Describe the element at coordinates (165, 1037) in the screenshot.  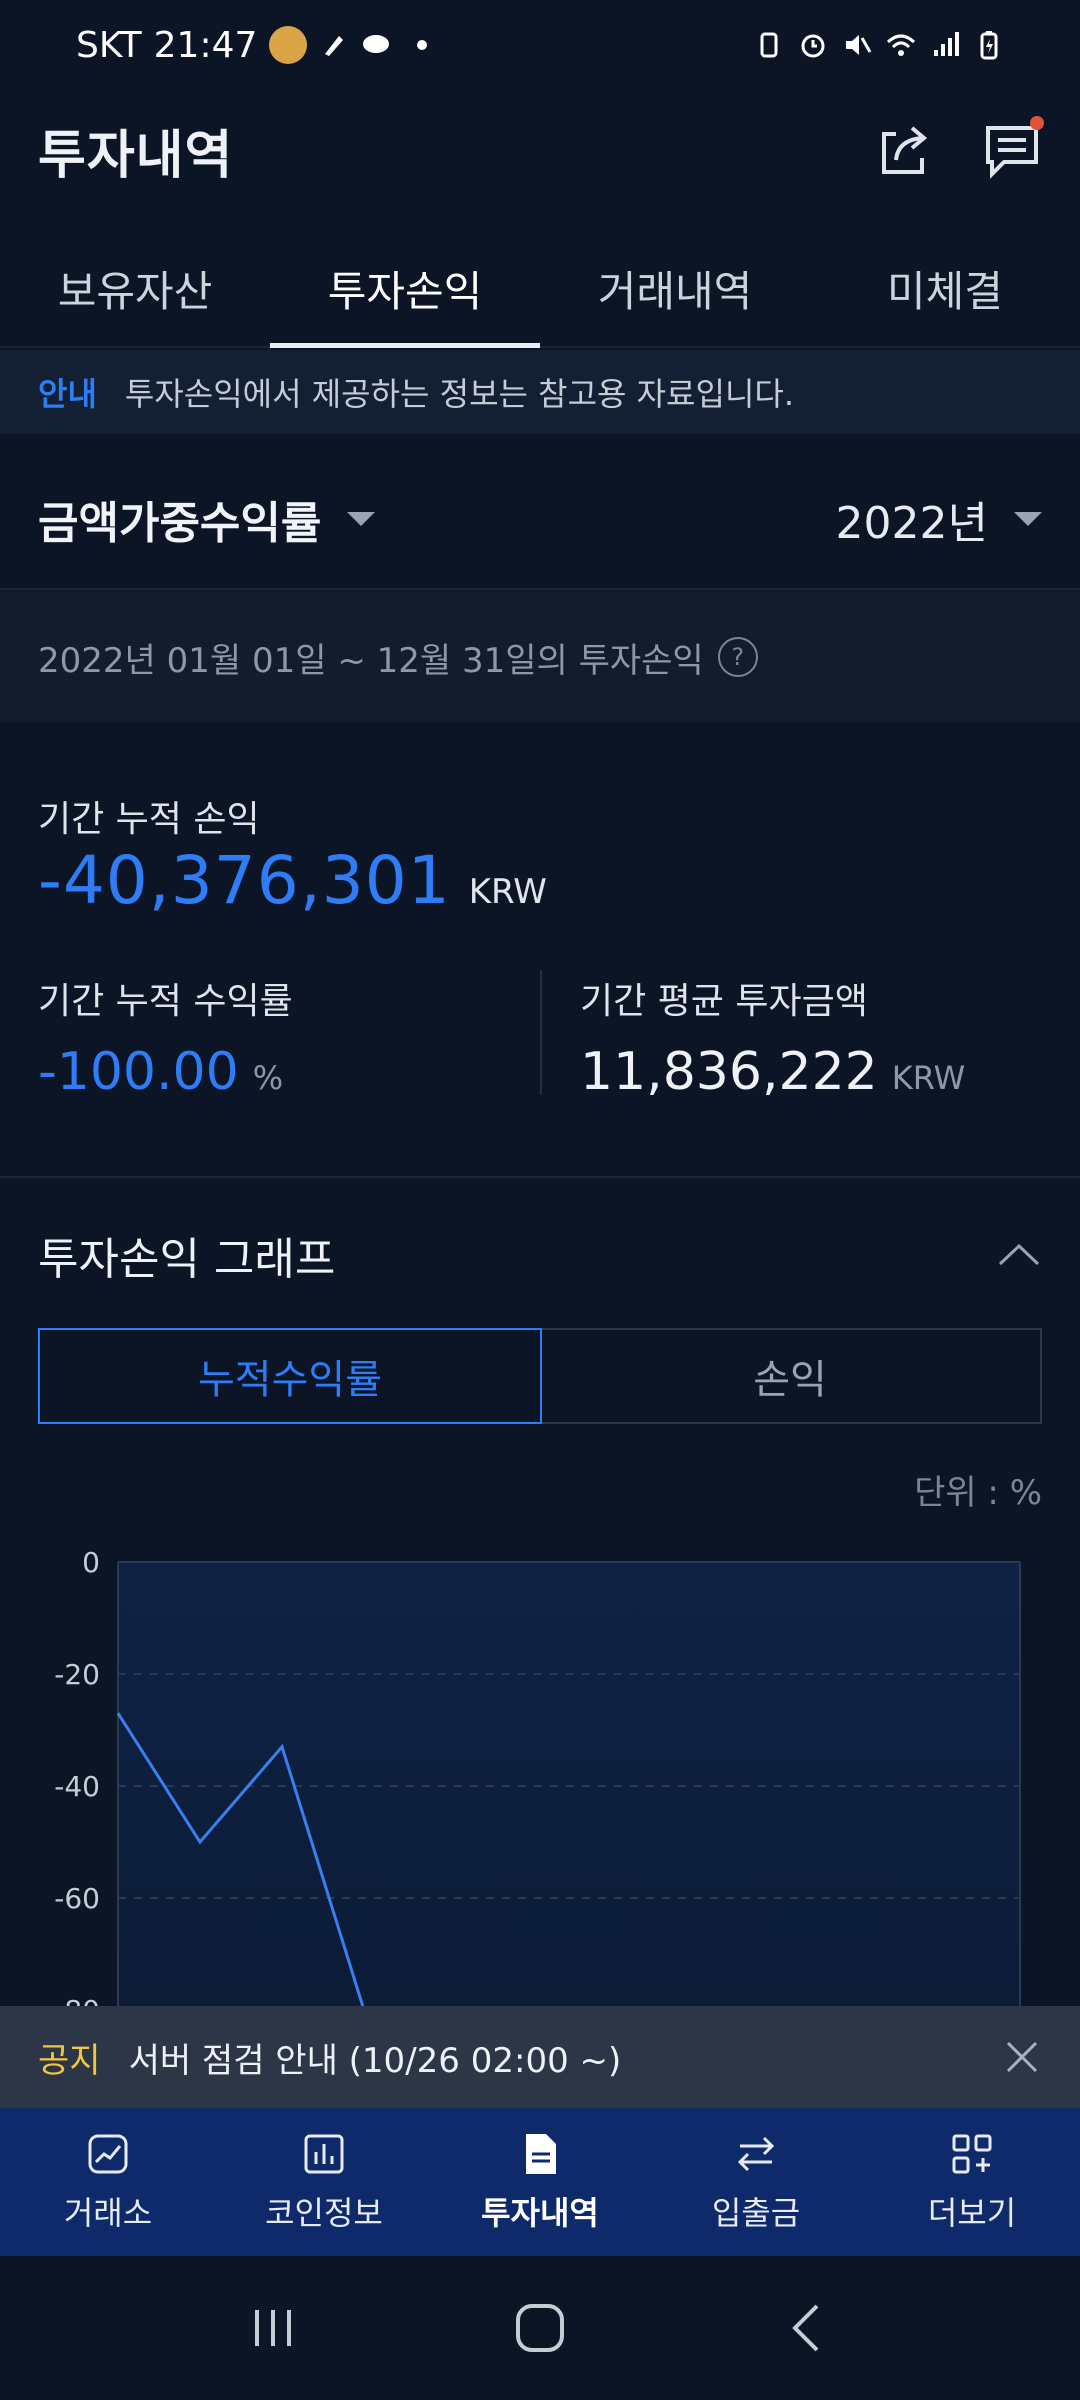
I see `cumulative-return-block: 기간 누적 수익률 -100.00 %` at that location.